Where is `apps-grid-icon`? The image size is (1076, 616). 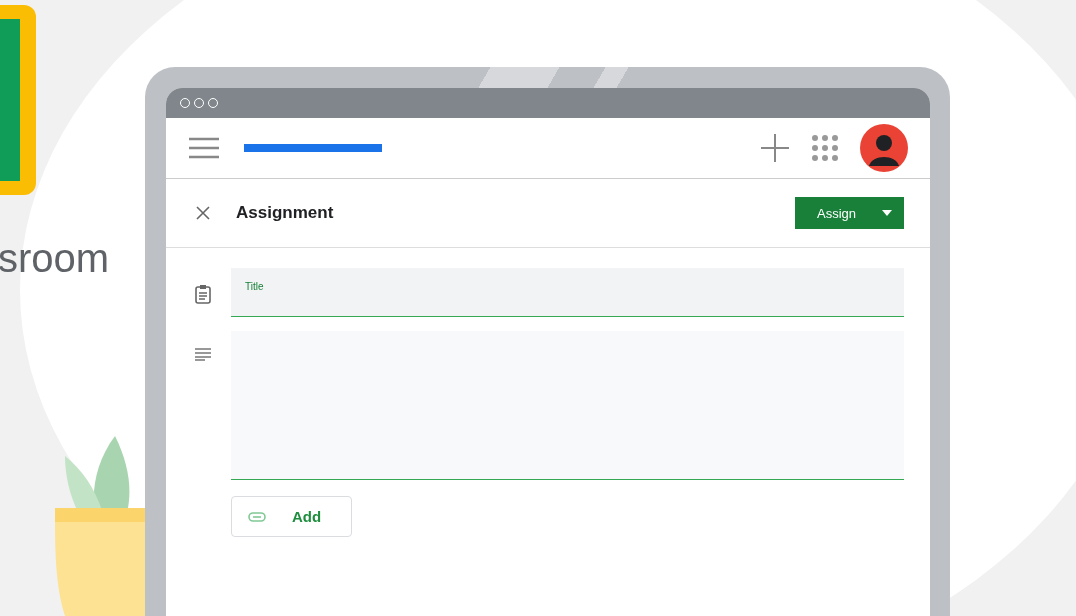
apps-grid-icon is located at coordinates (825, 148).